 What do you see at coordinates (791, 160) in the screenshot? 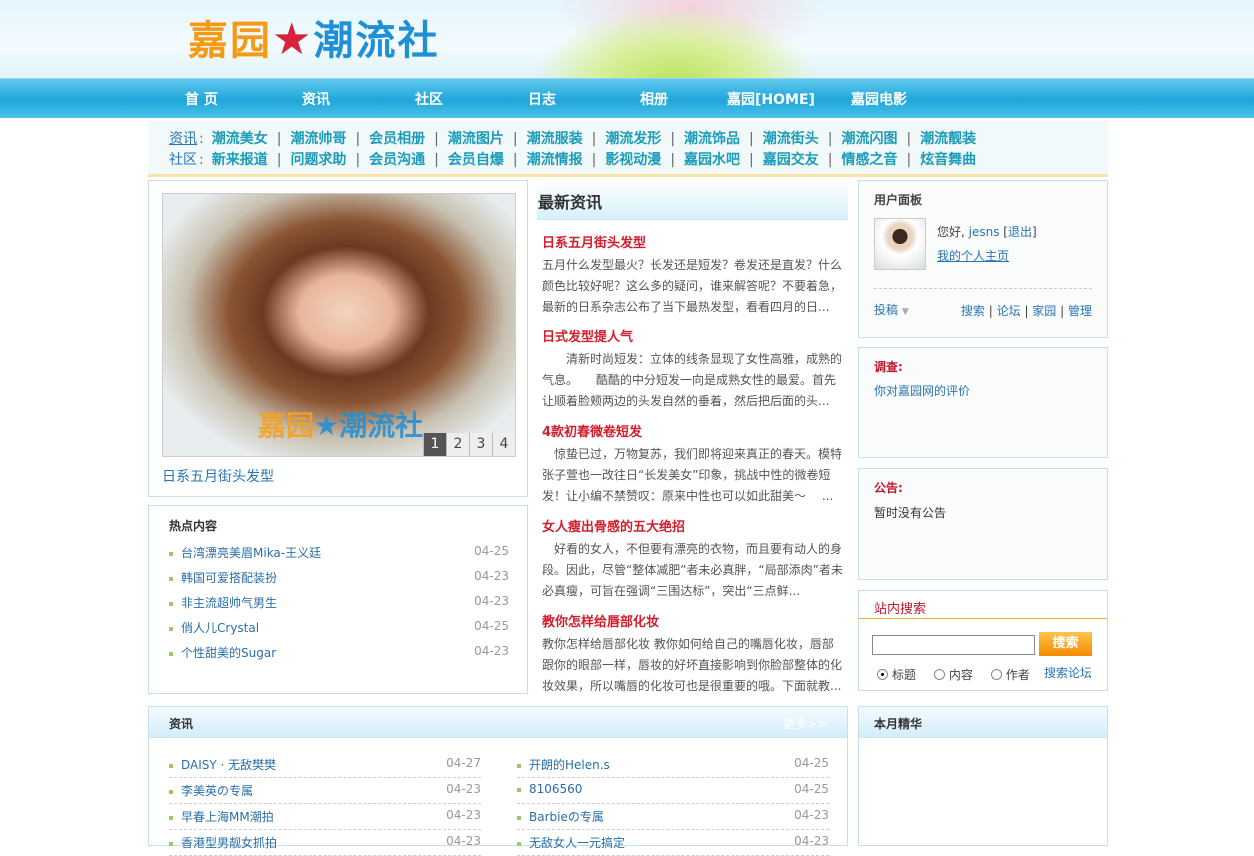
I see `subnav-item: 嘉园交友` at bounding box center [791, 160].